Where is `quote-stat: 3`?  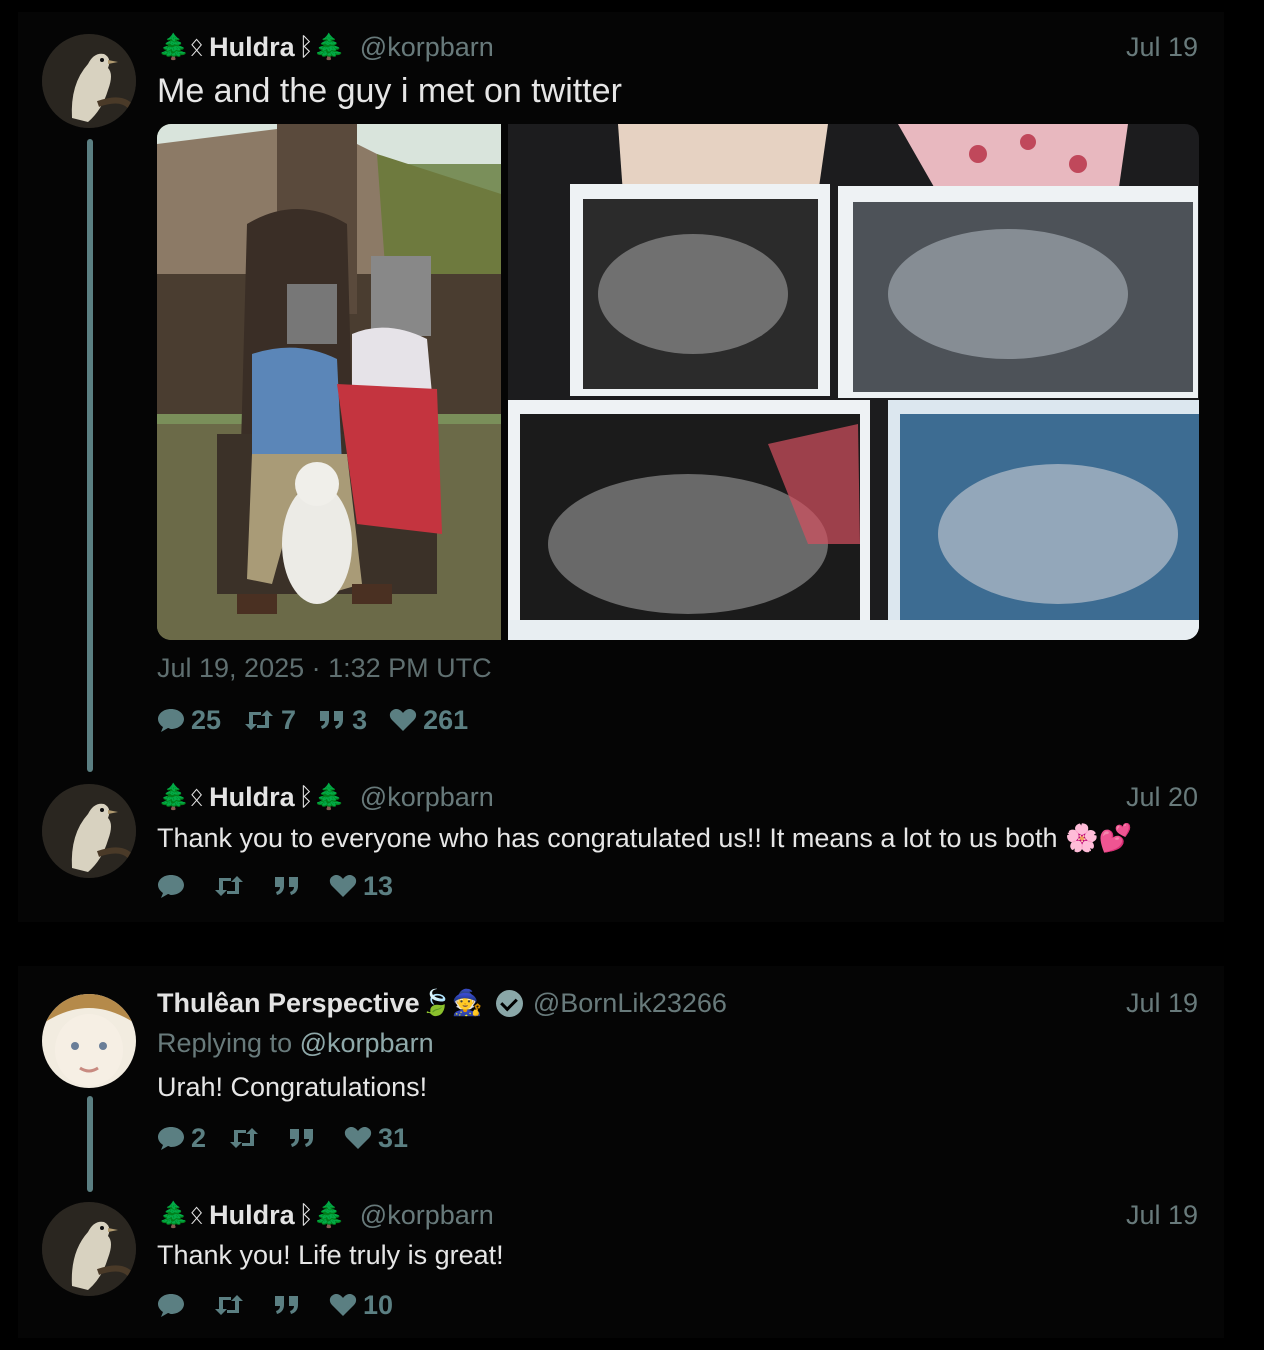 quote-stat: 3 is located at coordinates (342, 720).